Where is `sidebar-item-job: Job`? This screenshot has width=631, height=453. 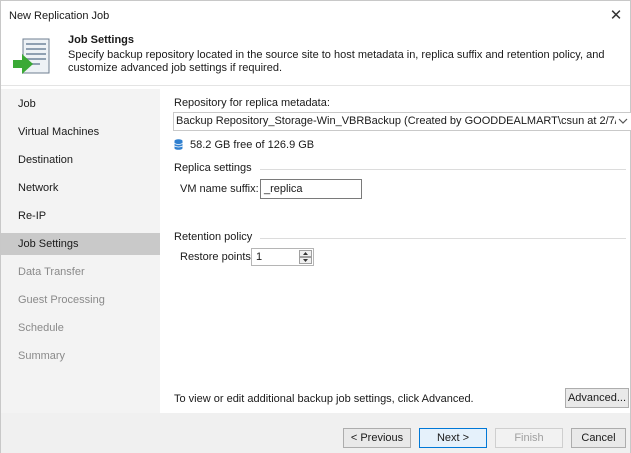 sidebar-item-job: Job is located at coordinates (80, 104).